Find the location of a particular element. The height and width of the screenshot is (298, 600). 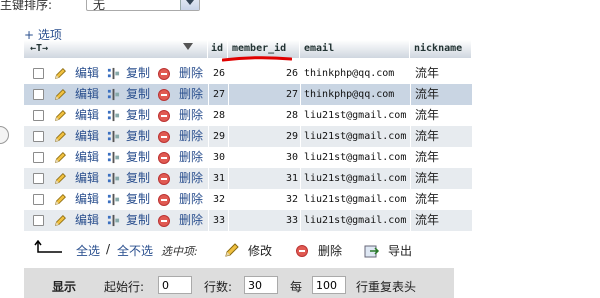

header-nickname: nickname is located at coordinates (441, 49).